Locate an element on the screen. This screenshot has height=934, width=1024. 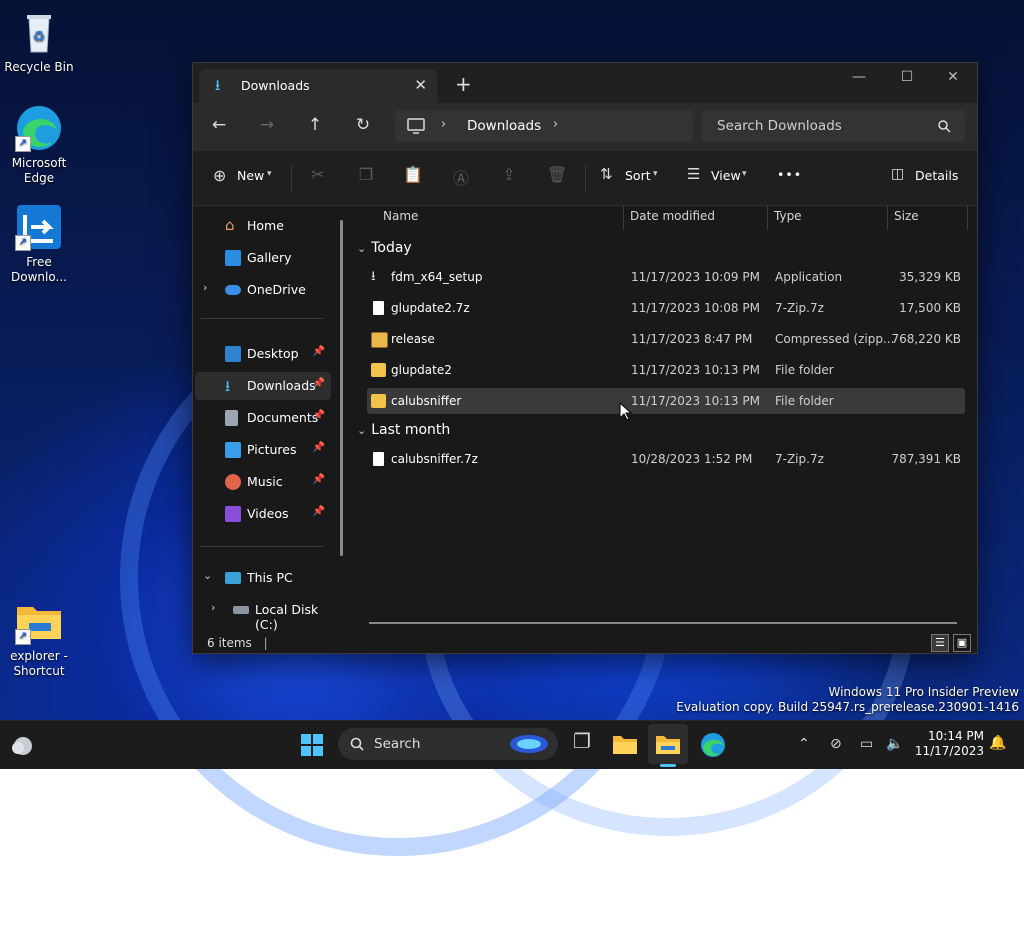
column-header-date: Date modified is located at coordinates (672, 216).